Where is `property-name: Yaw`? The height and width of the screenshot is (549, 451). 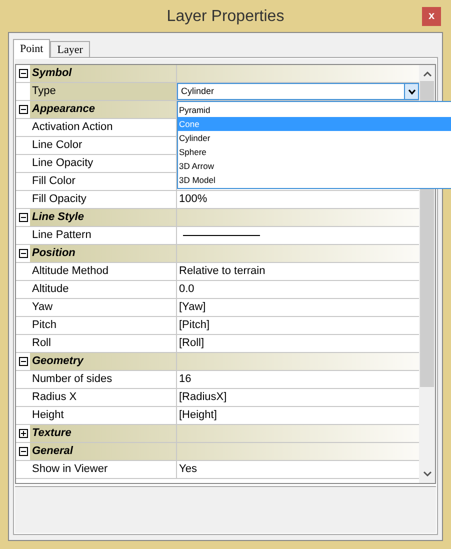
property-name: Yaw is located at coordinates (103, 307).